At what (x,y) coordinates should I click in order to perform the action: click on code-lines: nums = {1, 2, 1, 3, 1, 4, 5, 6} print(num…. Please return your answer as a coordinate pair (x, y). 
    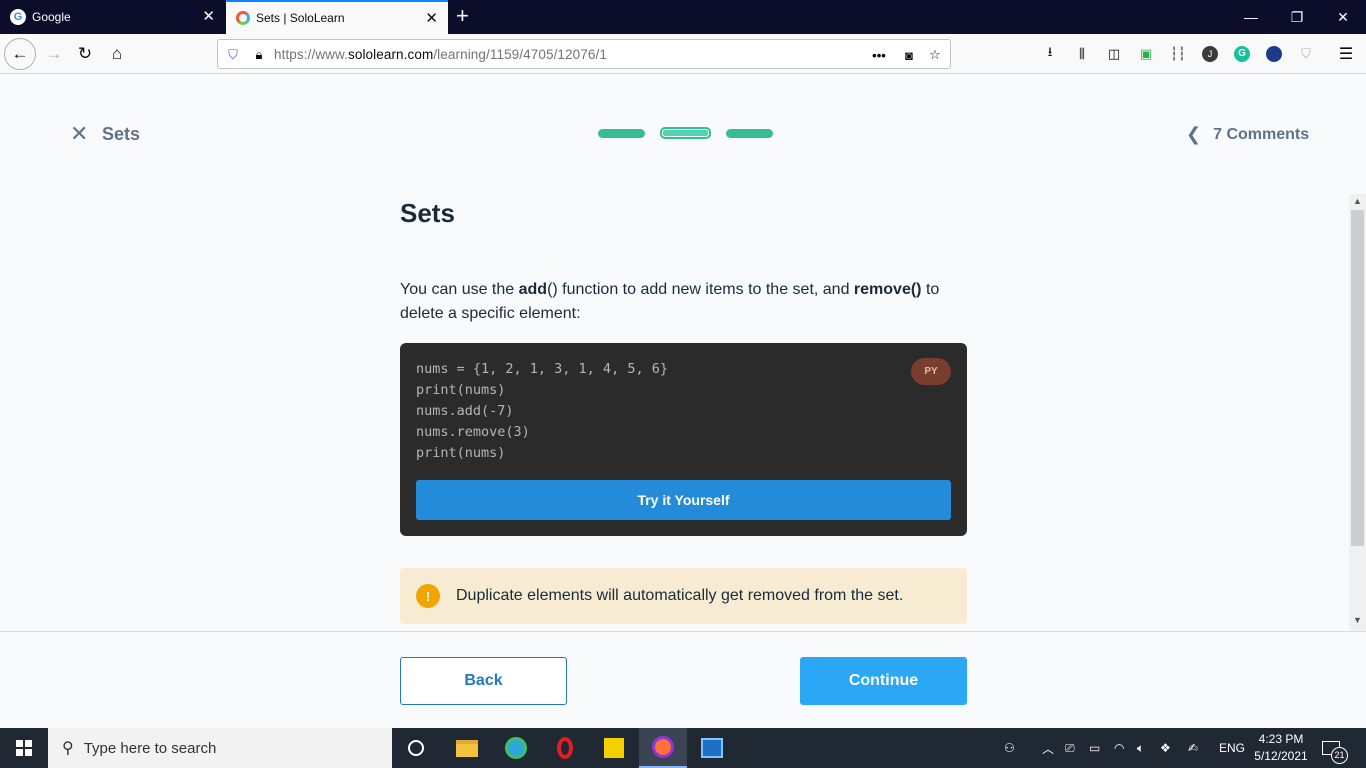
    Looking at the image, I should click on (542, 411).